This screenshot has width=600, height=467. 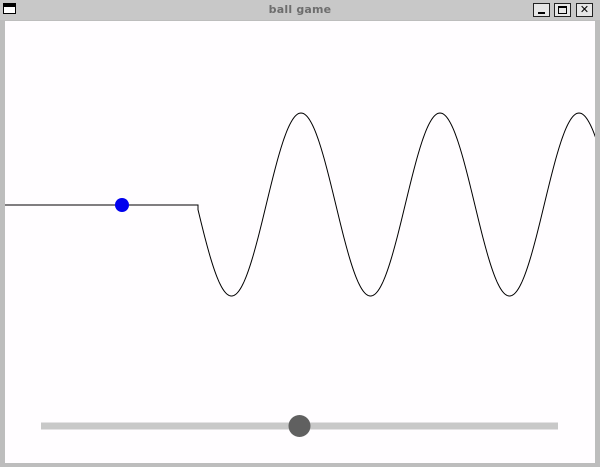 I want to click on title-bar: ball game ✕, so click(x=300, y=10).